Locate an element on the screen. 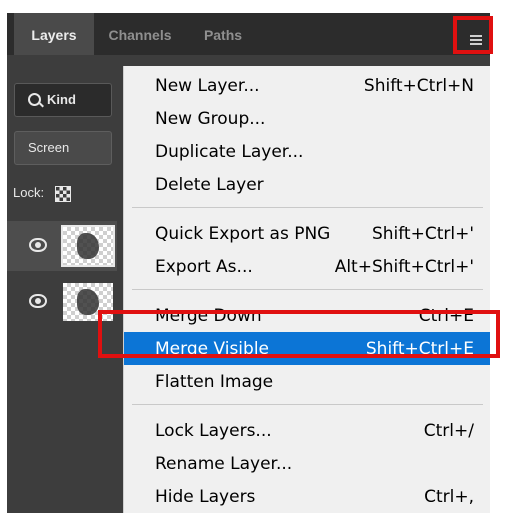 This screenshot has width=507, height=513. filter-kind-label: Kind is located at coordinates (61, 99).